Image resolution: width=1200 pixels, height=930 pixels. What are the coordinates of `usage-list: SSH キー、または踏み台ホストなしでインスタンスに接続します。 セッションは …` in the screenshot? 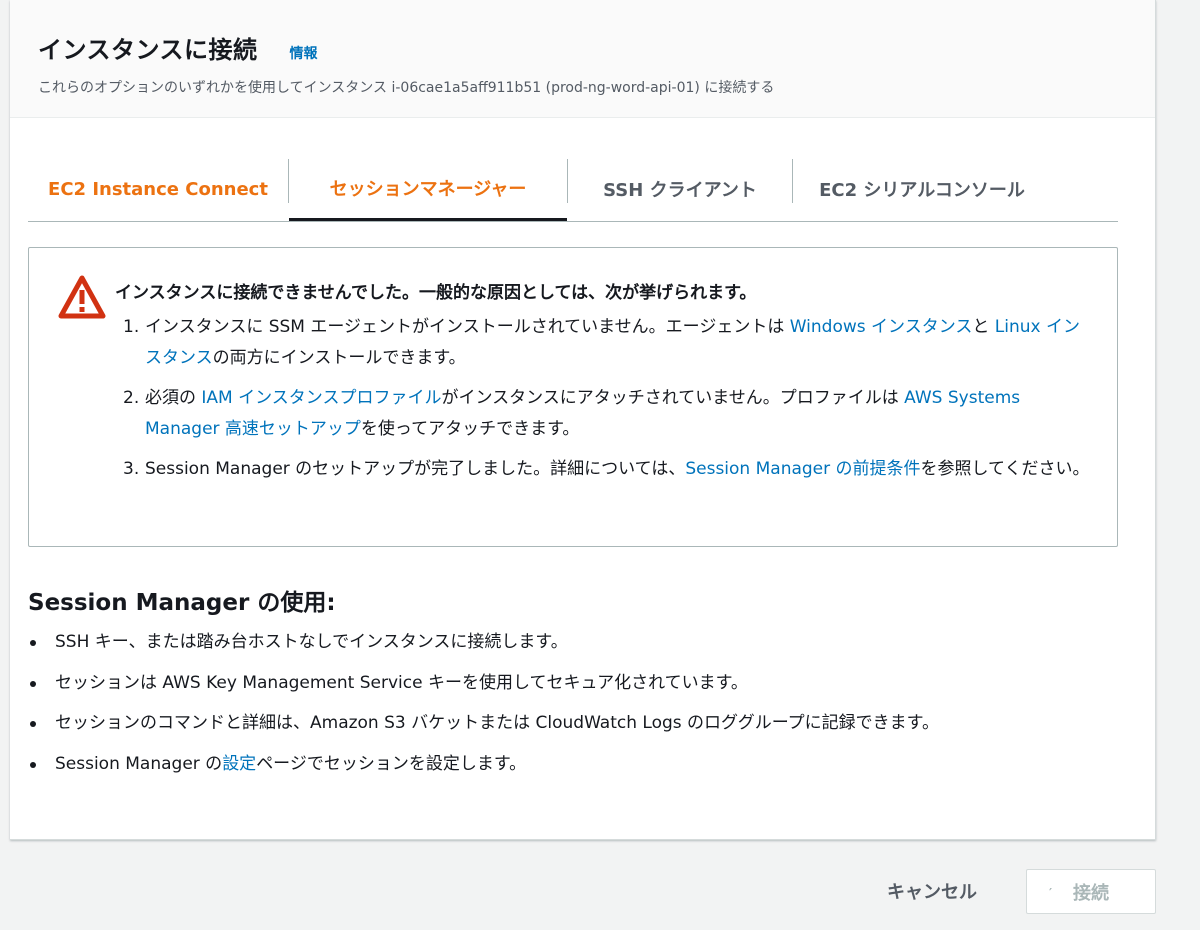 It's located at (483, 708).